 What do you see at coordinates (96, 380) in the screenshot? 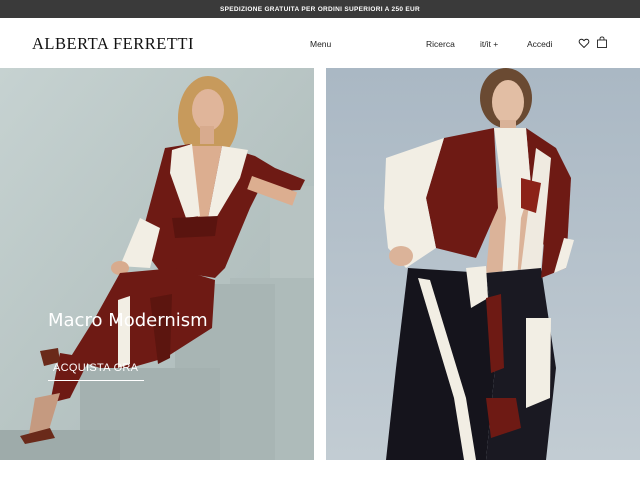
I see `cta-underline` at bounding box center [96, 380].